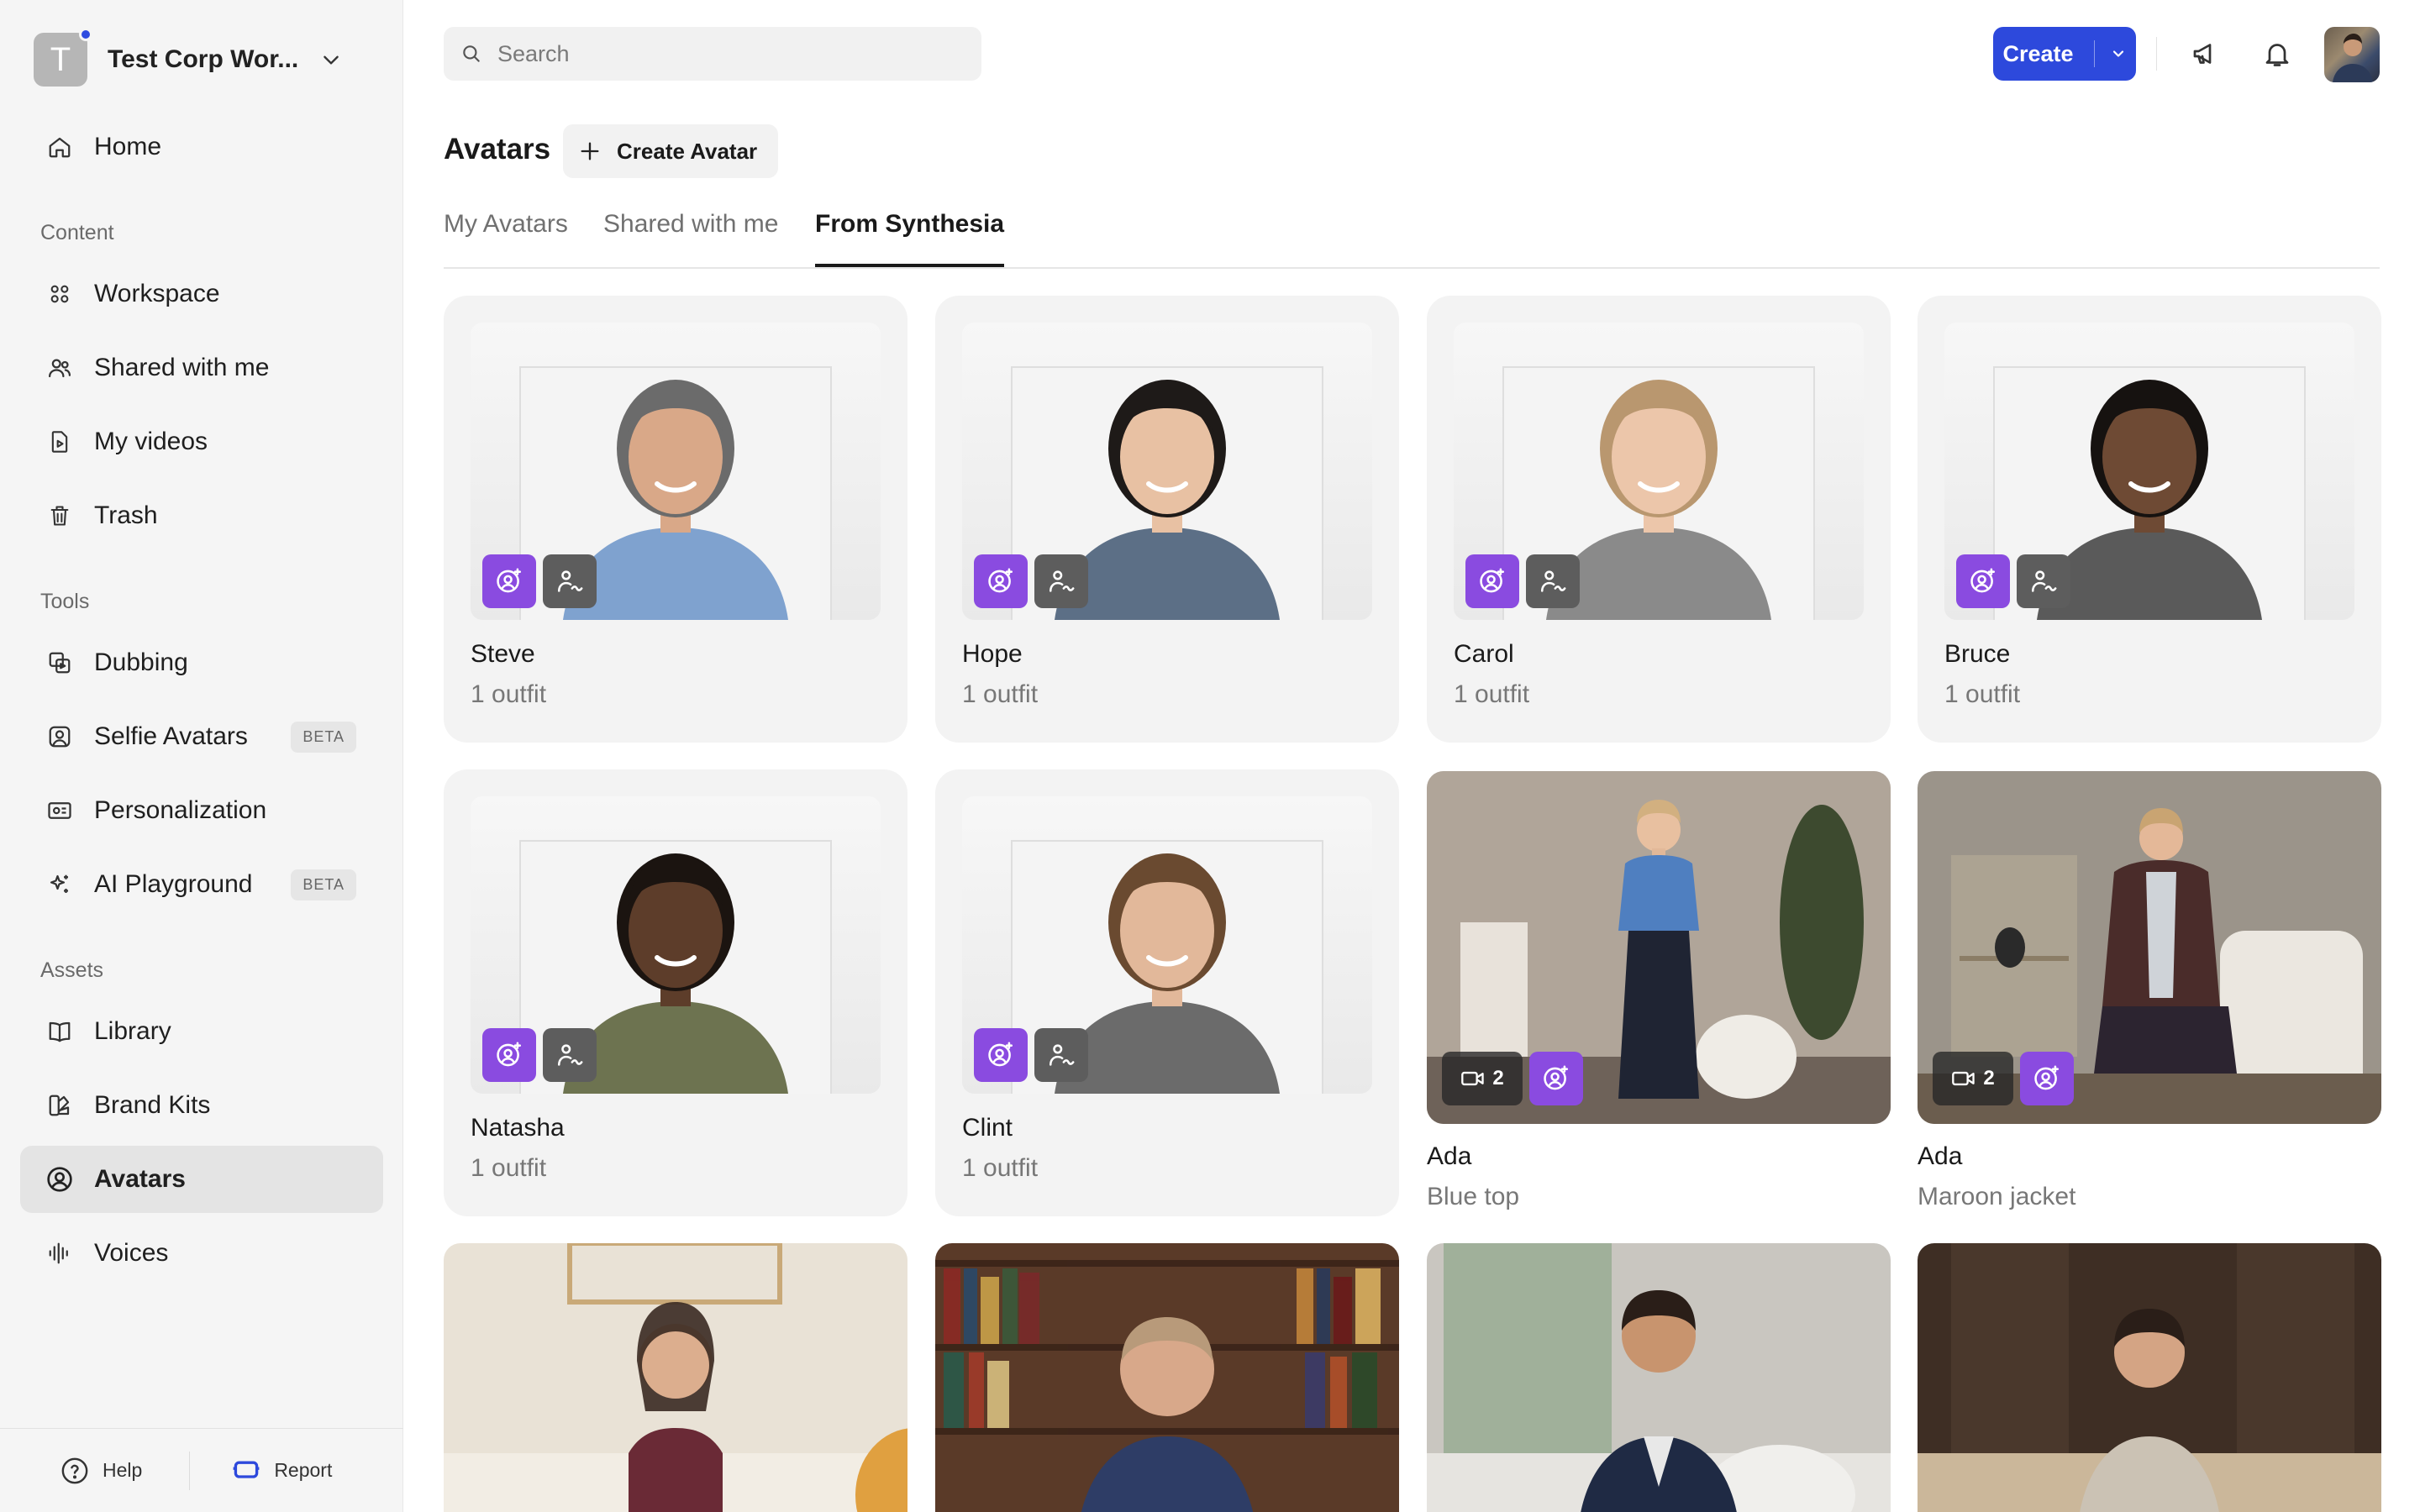  I want to click on nav-library-label: Library, so click(132, 1031).